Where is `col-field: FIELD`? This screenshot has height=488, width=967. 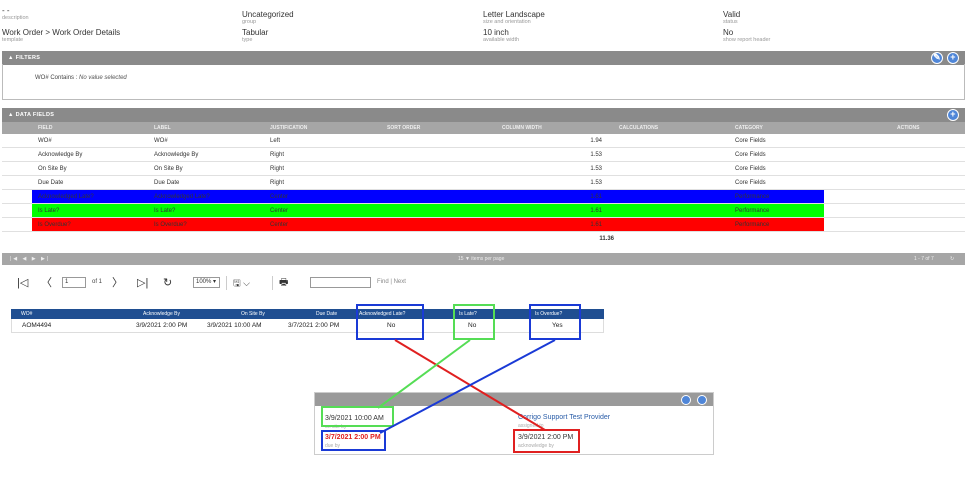
col-field: FIELD is located at coordinates (45, 128).